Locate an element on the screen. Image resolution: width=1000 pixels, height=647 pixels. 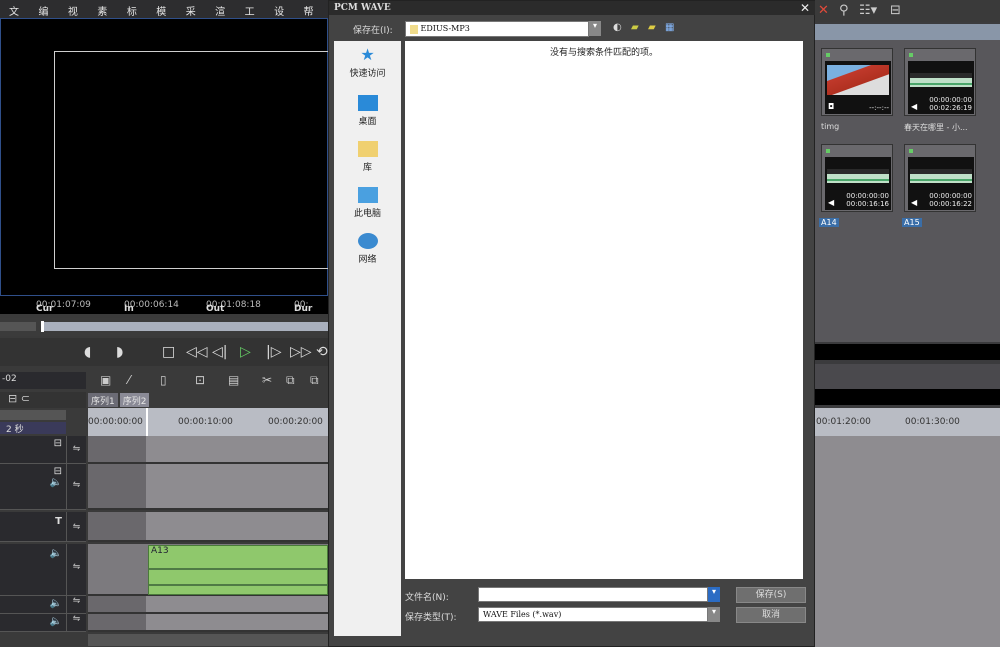
timeline-ruler: 00:00:00:00 00:00:10:00 00:00:20:00 is located at coordinates (208, 422).